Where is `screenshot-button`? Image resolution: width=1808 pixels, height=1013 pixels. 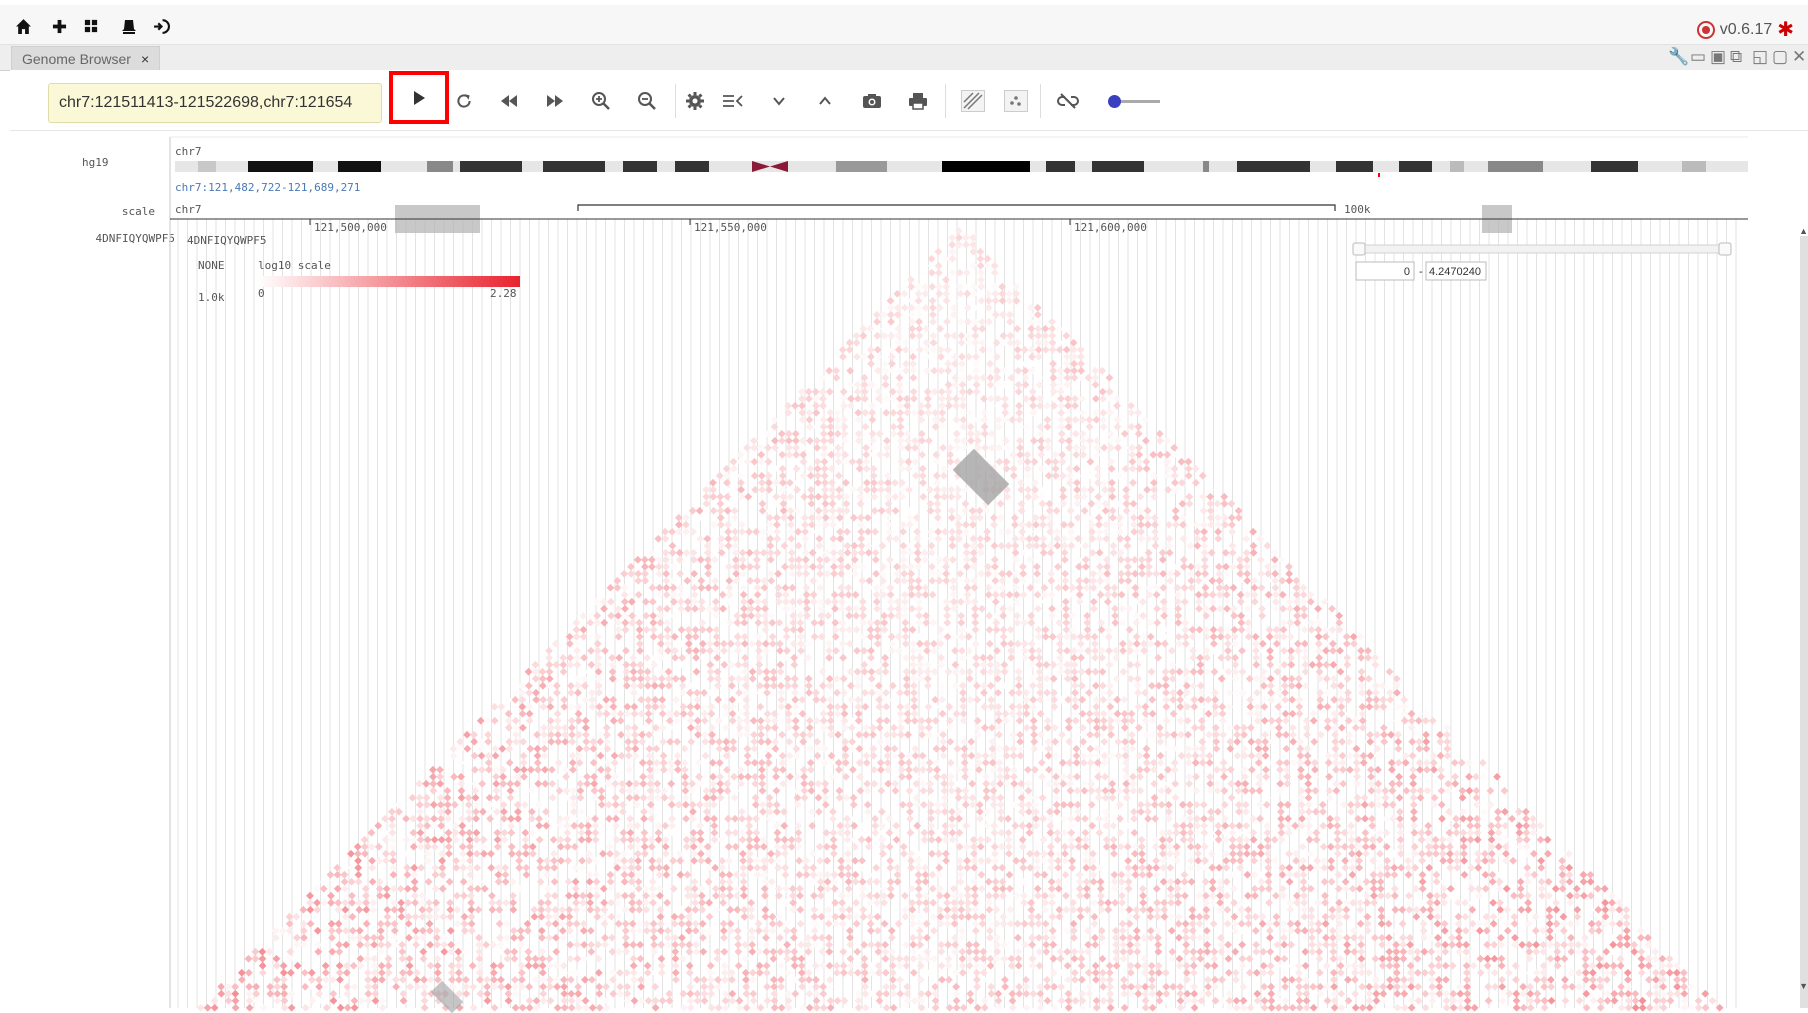 screenshot-button is located at coordinates (872, 101).